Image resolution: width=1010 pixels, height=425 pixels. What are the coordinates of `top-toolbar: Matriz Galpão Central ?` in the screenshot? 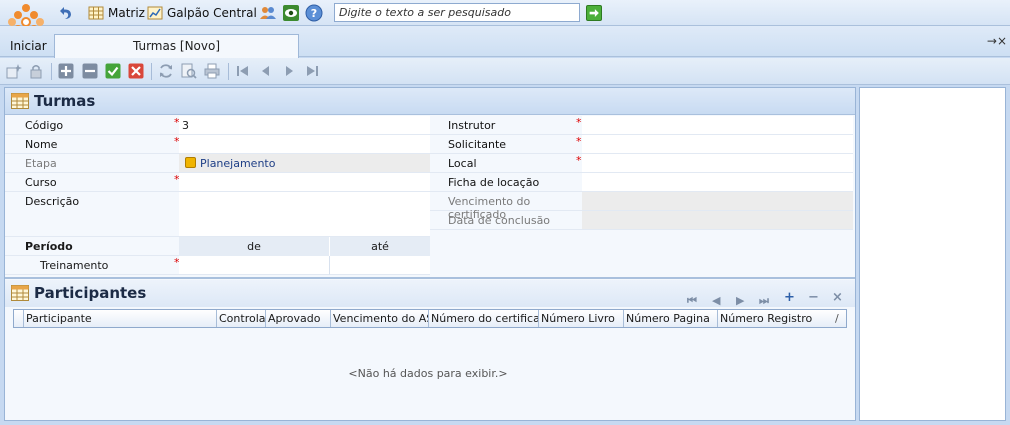 It's located at (505, 20).